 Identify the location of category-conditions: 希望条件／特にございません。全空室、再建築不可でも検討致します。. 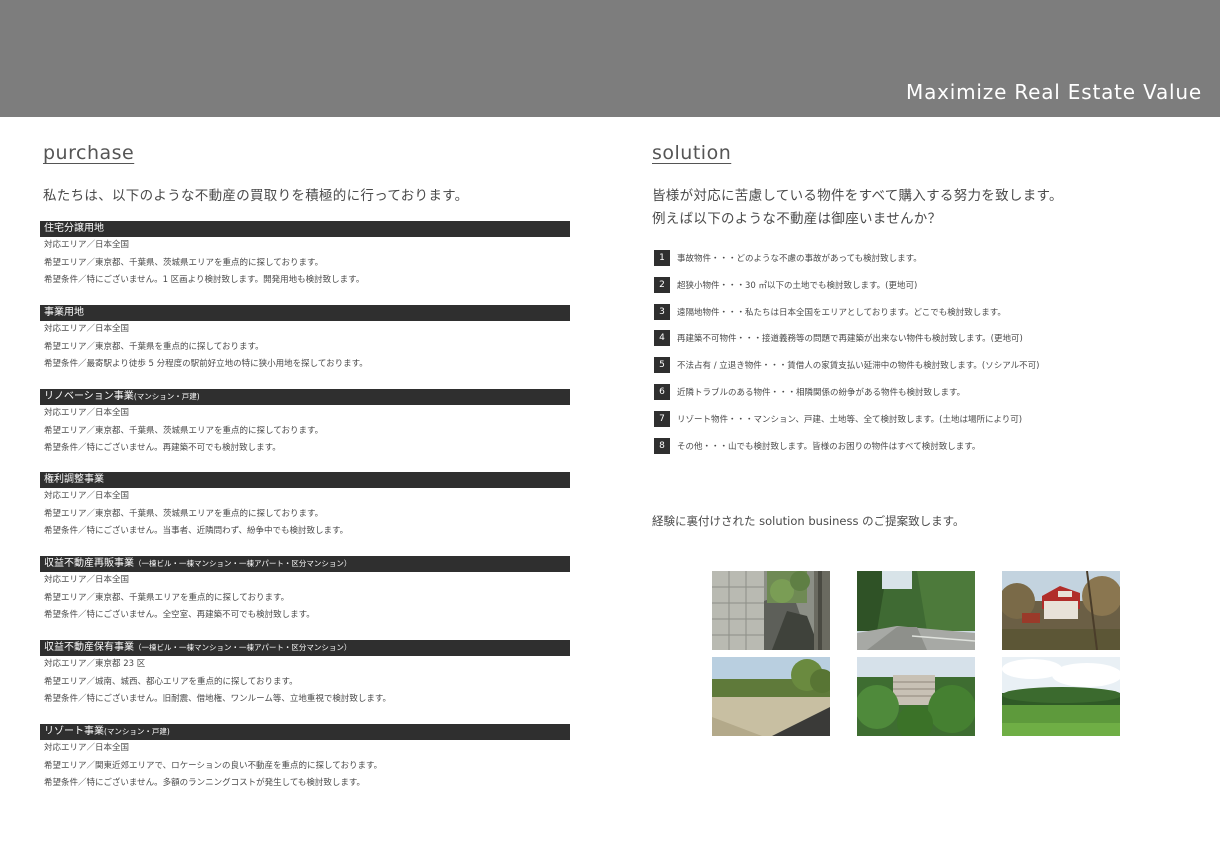
(179, 615).